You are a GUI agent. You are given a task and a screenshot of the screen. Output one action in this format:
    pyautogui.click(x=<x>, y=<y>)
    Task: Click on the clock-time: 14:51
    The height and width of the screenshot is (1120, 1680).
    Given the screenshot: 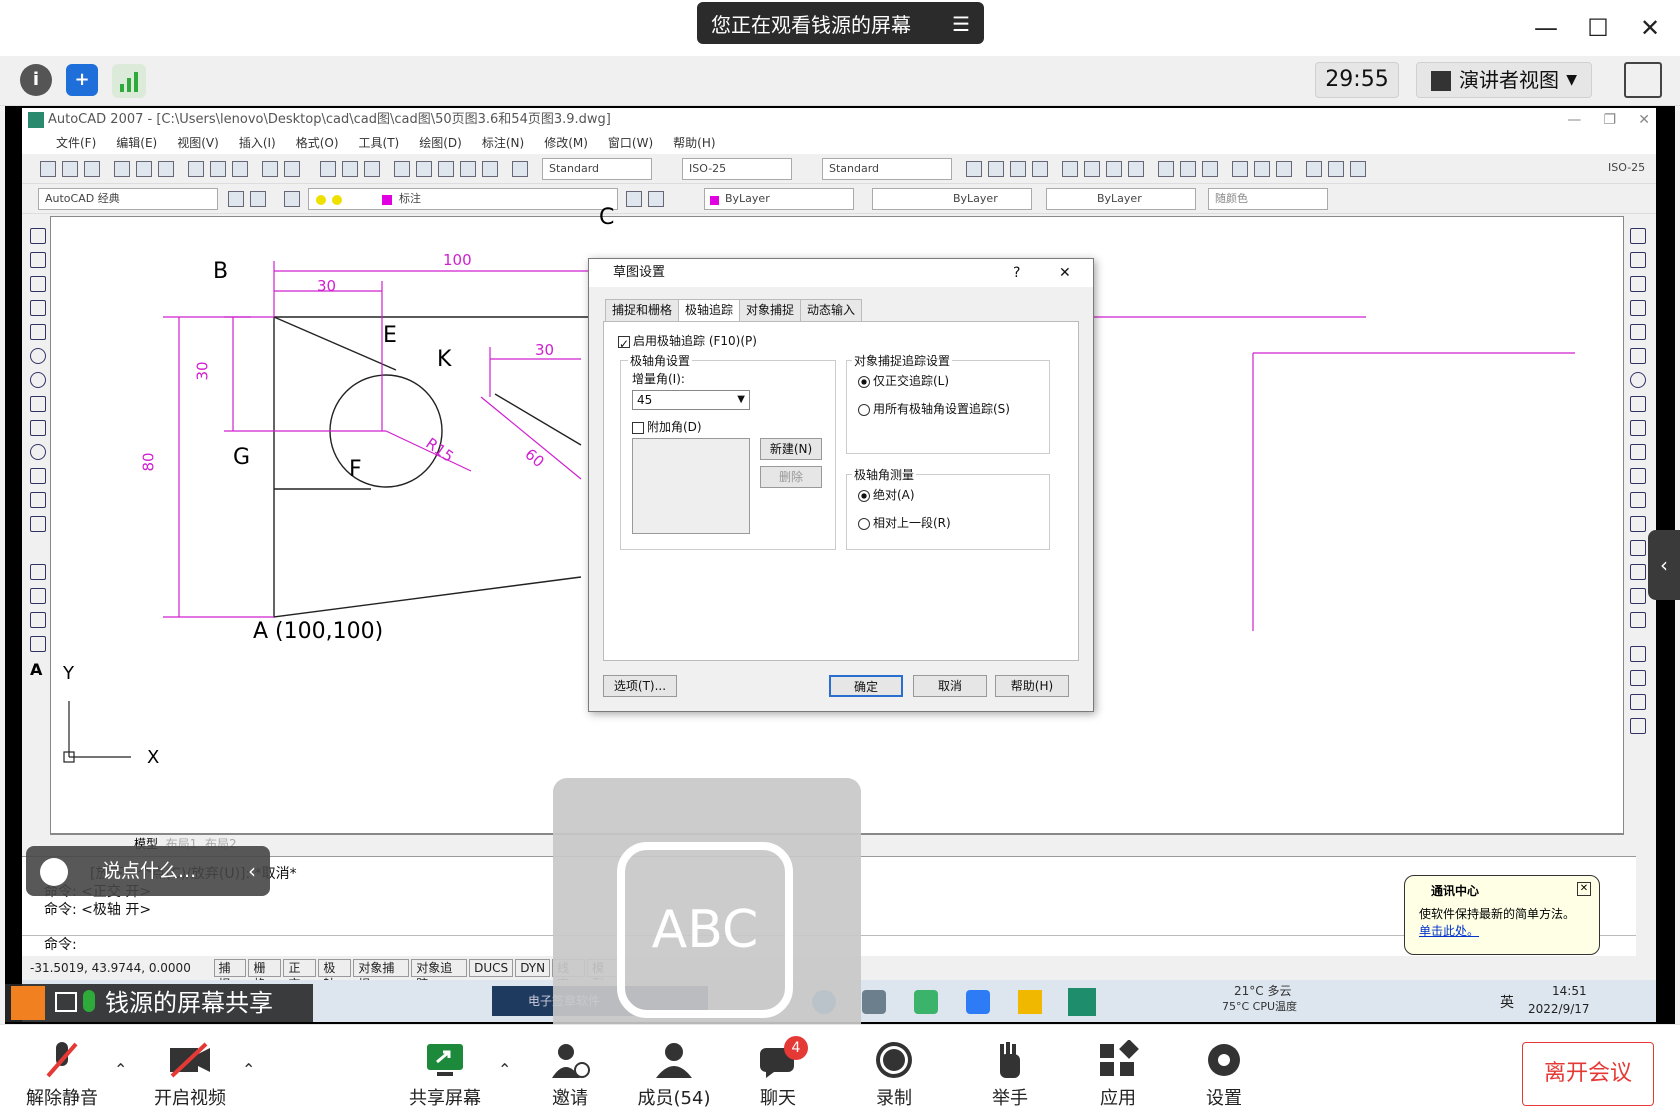 What is the action you would take?
    pyautogui.click(x=1569, y=991)
    